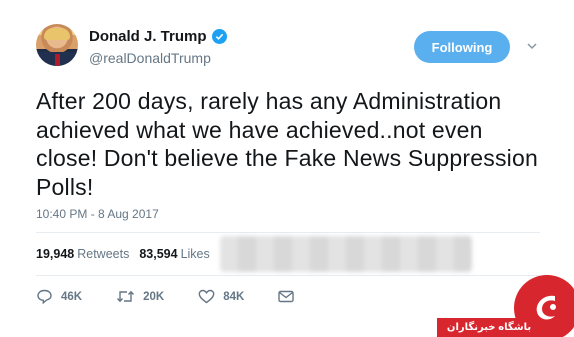 The height and width of the screenshot is (337, 574). Describe the element at coordinates (221, 296) in the screenshot. I see `like-action: 84K` at that location.